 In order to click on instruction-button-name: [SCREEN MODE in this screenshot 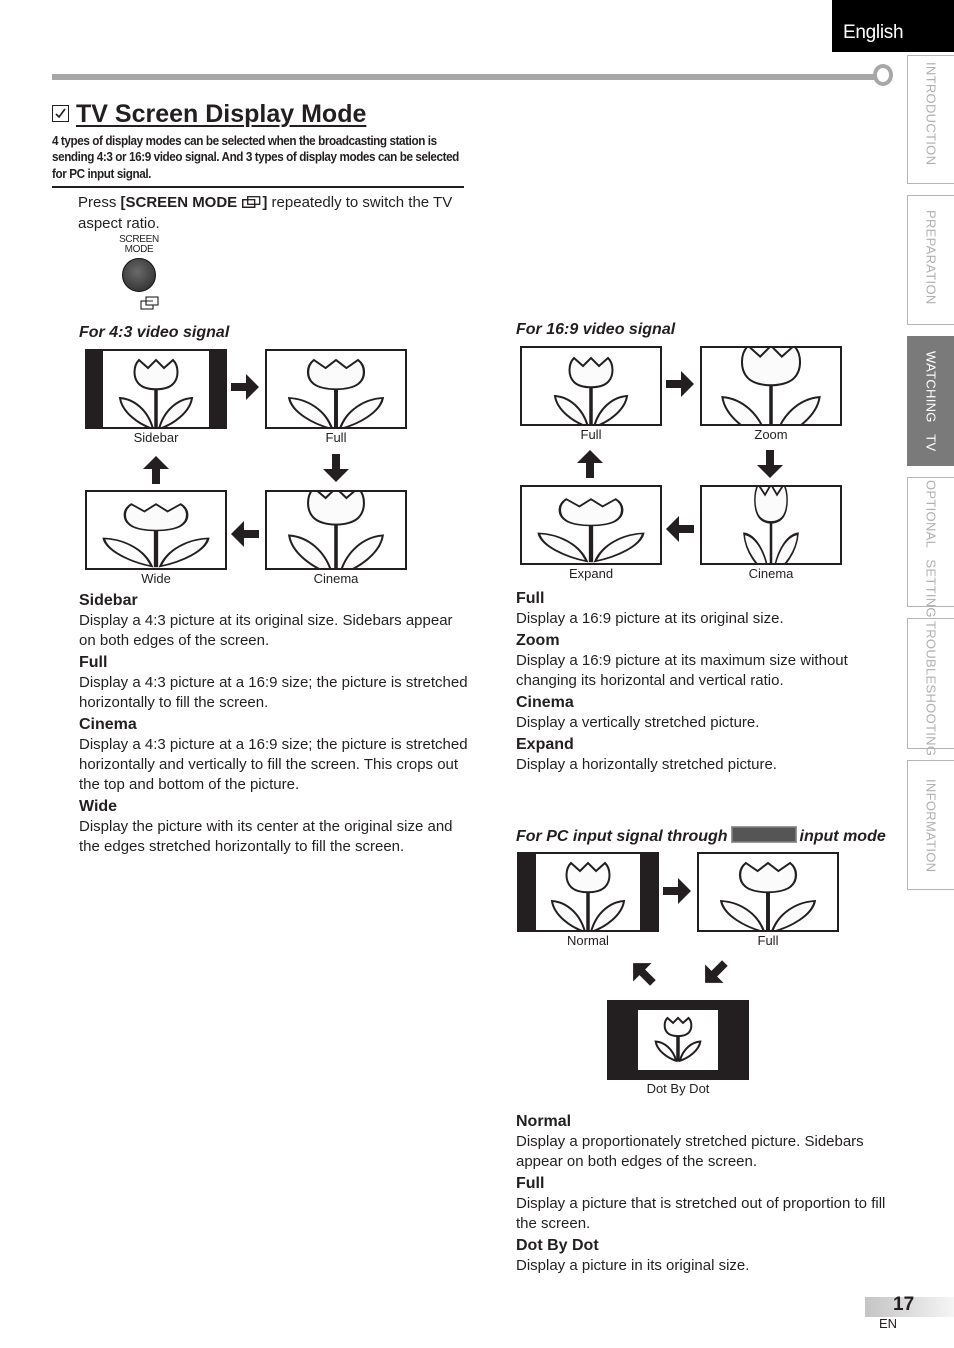, I will do `click(179, 202)`.